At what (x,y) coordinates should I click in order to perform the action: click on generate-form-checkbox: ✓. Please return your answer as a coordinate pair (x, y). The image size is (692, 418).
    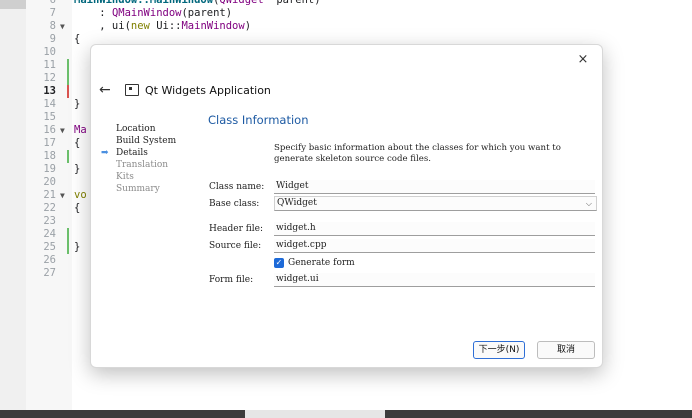
    Looking at the image, I should click on (279, 263).